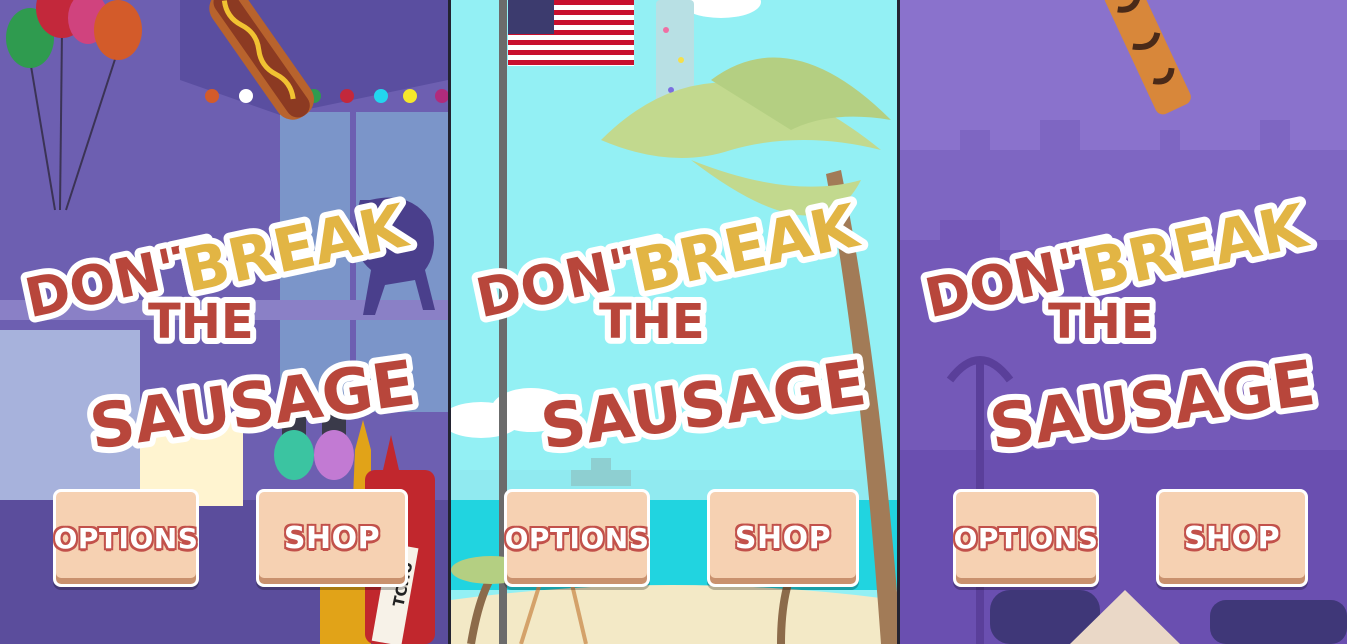  Describe the element at coordinates (571, 33) in the screenshot. I see `us-flag-icon` at that location.